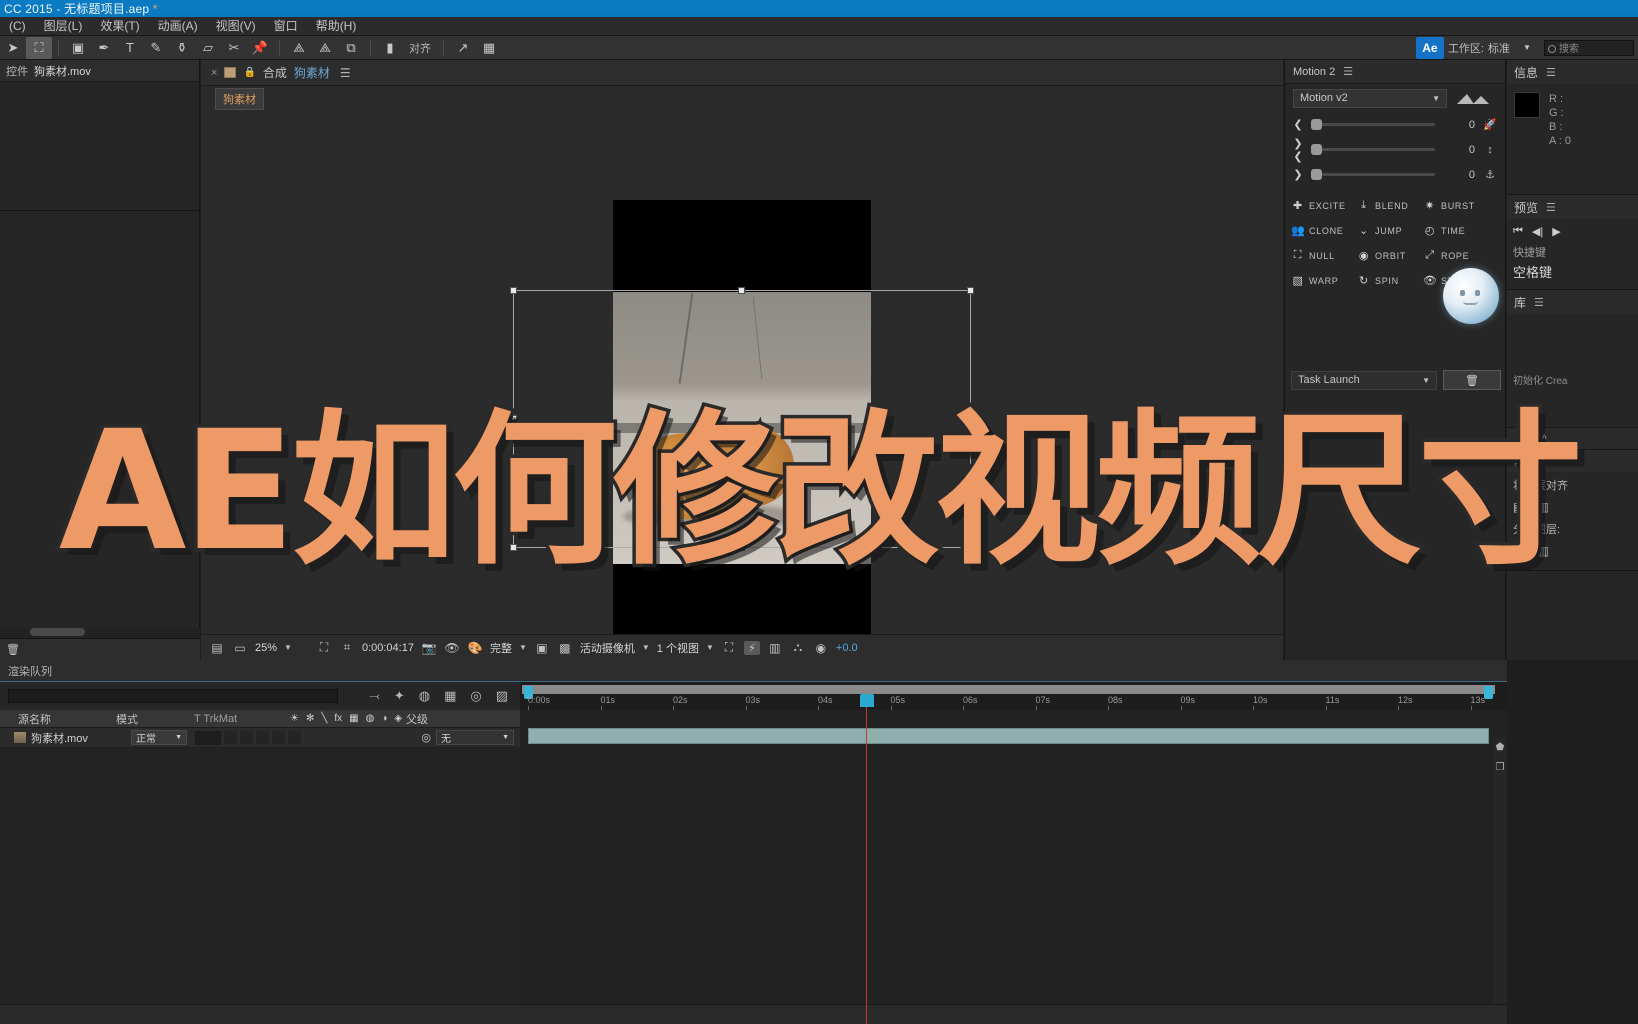 This screenshot has width=1638, height=1024. Describe the element at coordinates (30, 671) in the screenshot. I see `tab-render-queue: 渲染队列` at that location.